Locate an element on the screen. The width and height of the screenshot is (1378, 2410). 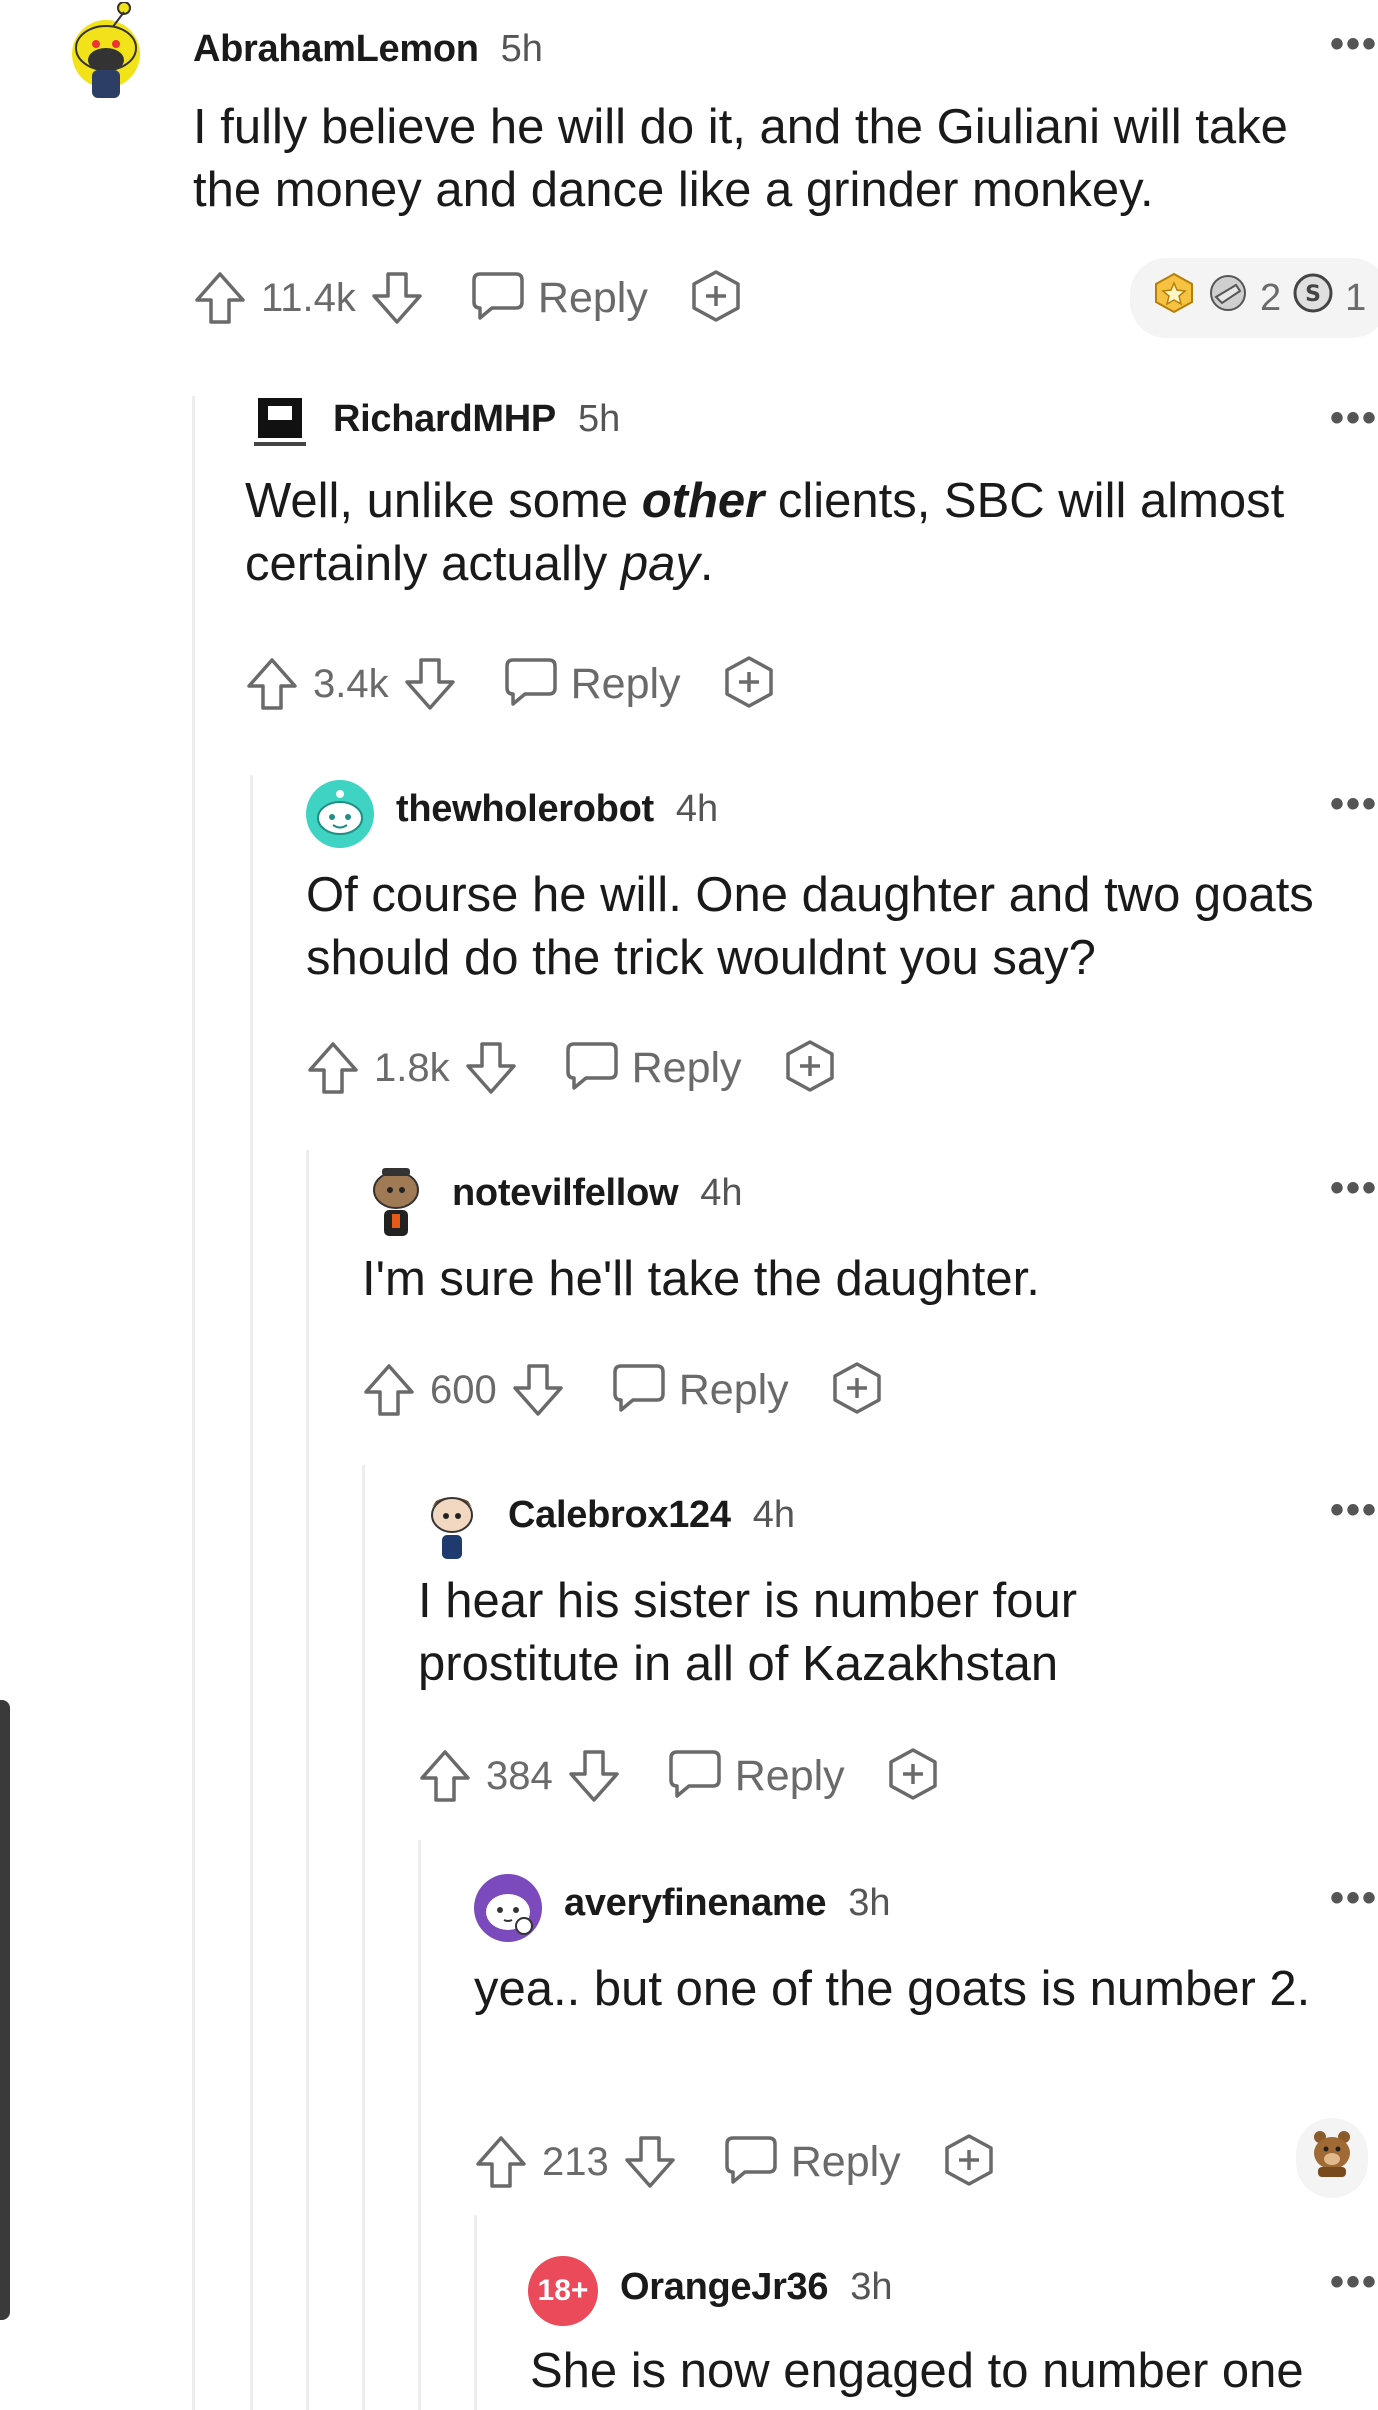
body-text-1: Well, unlike some is located at coordinates (443, 501).